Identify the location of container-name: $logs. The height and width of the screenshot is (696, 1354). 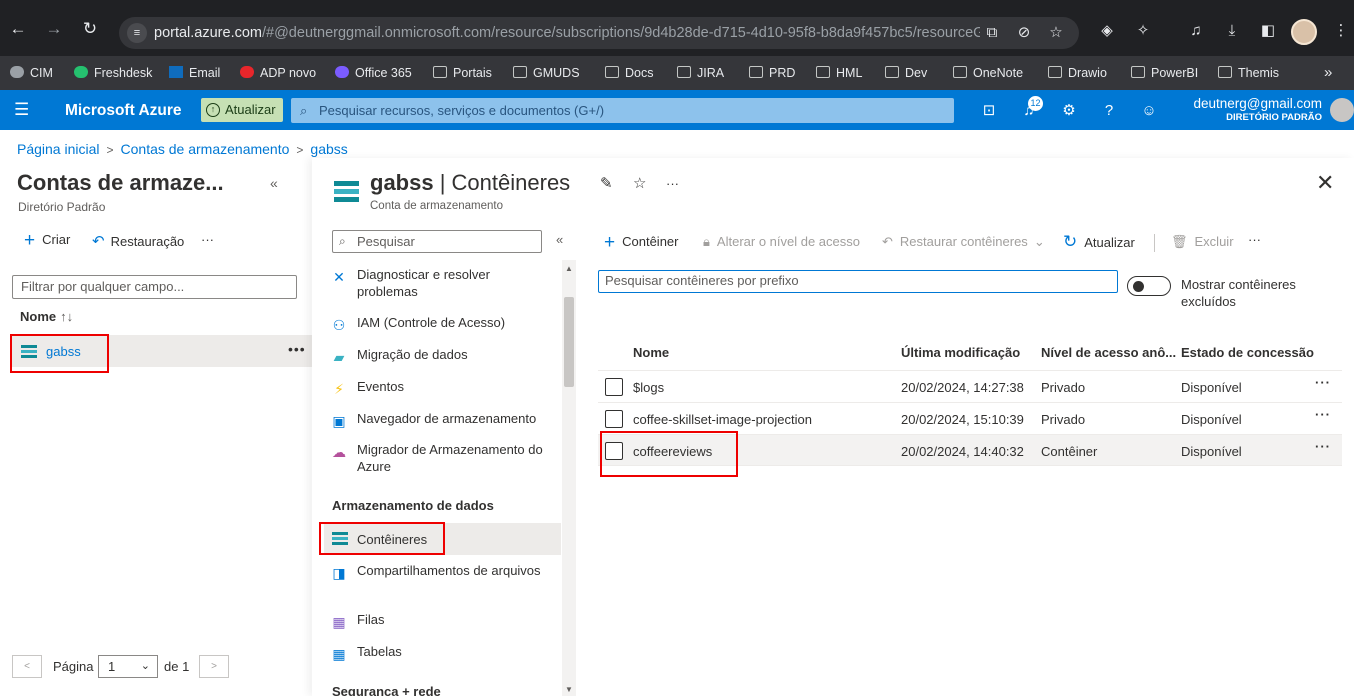
(648, 387).